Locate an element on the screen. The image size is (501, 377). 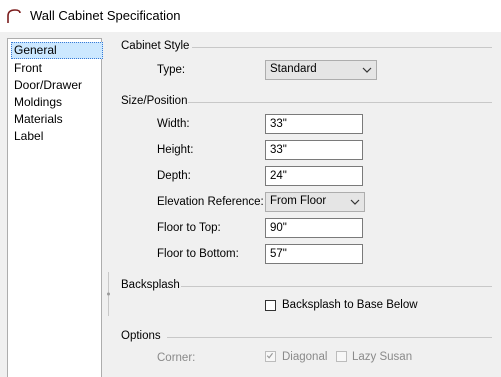
elevation-reference-label: Elevation Reference: is located at coordinates (210, 202).